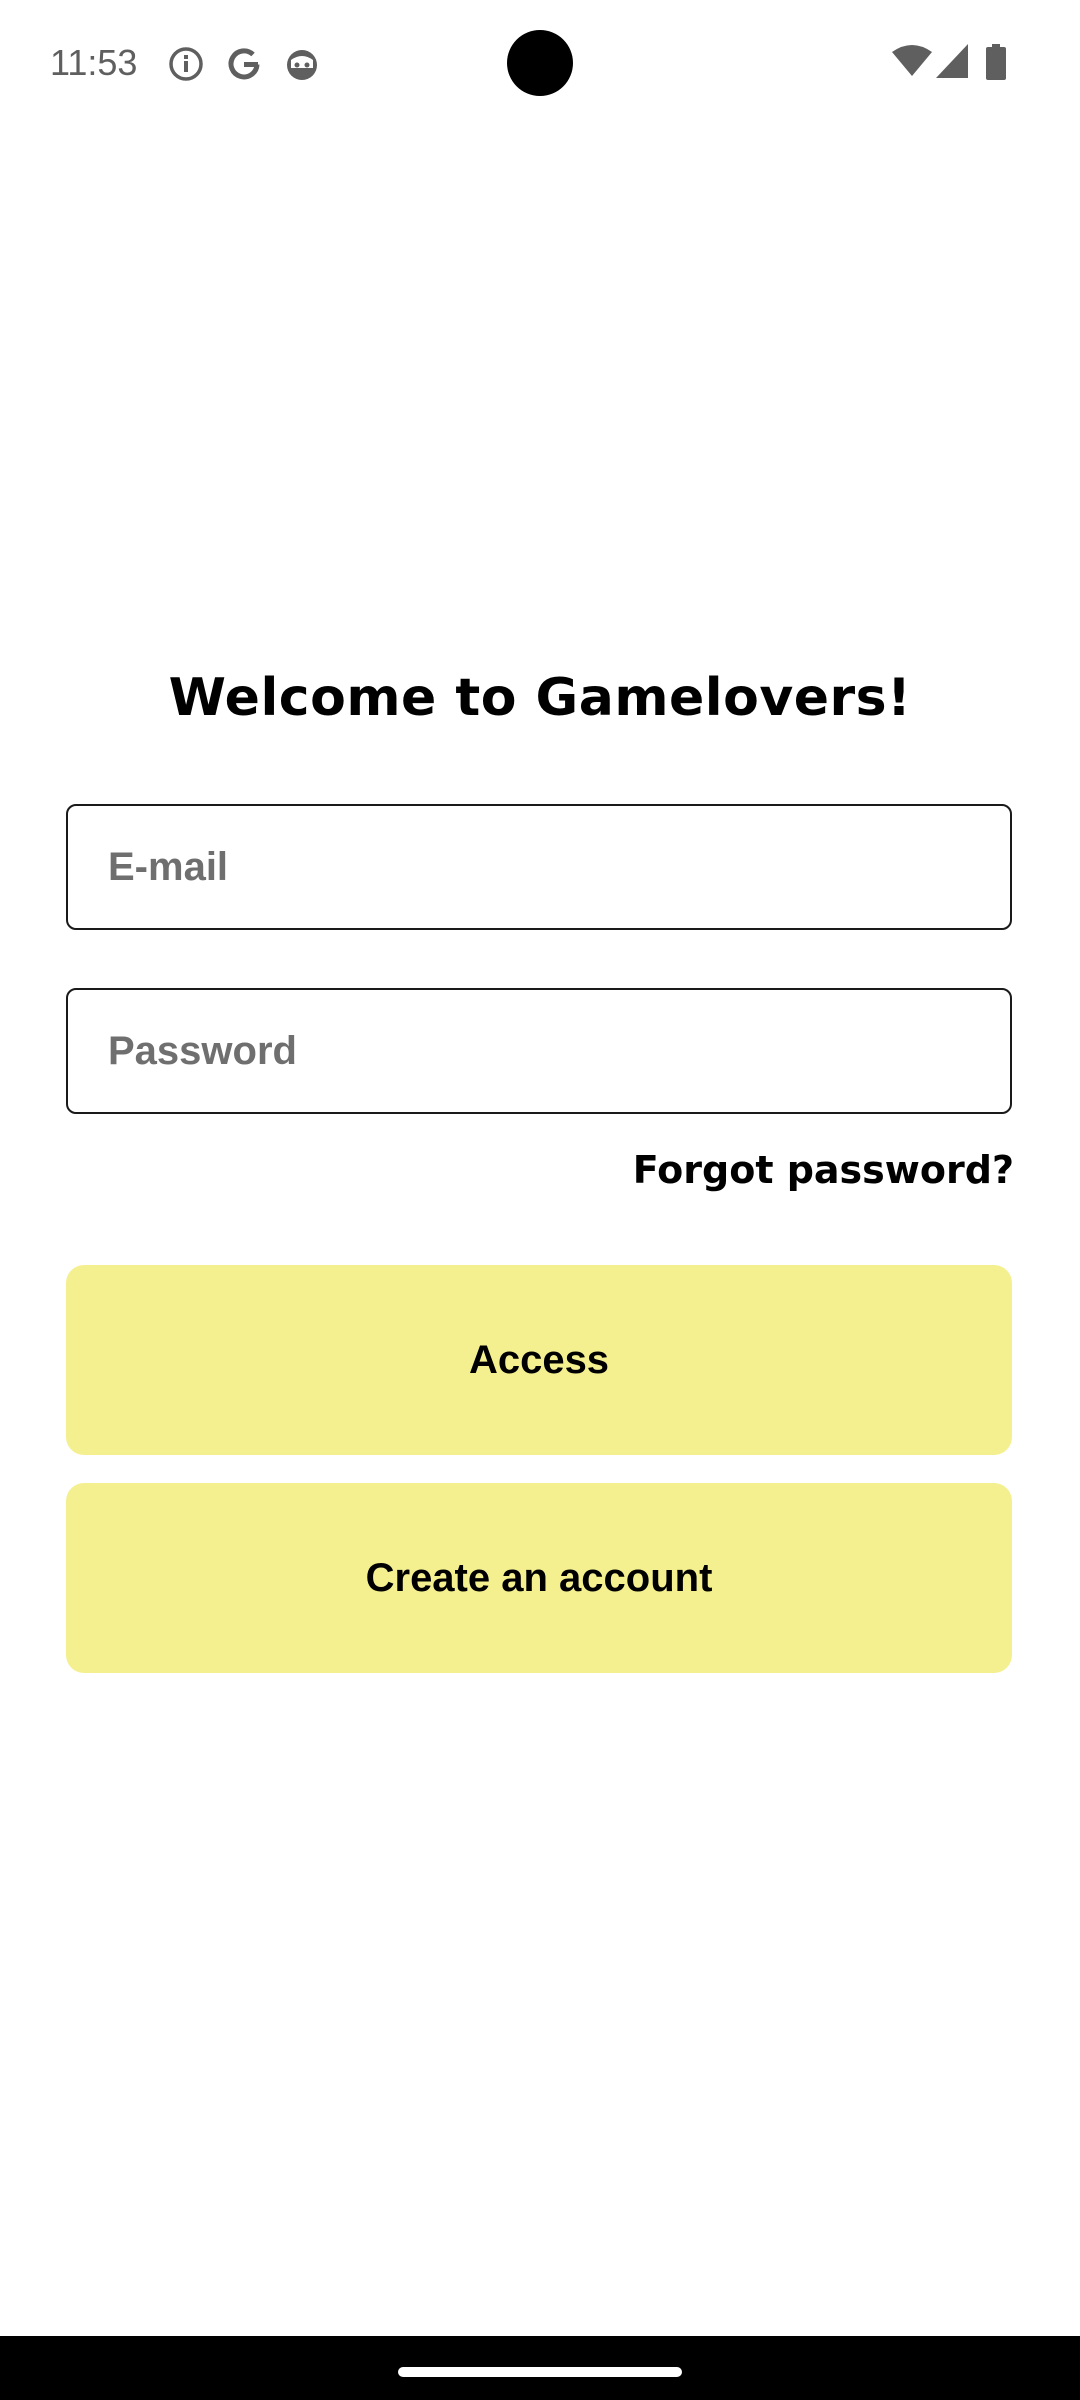 Image resolution: width=1080 pixels, height=2400 pixels. I want to click on access-button: Access, so click(539, 1360).